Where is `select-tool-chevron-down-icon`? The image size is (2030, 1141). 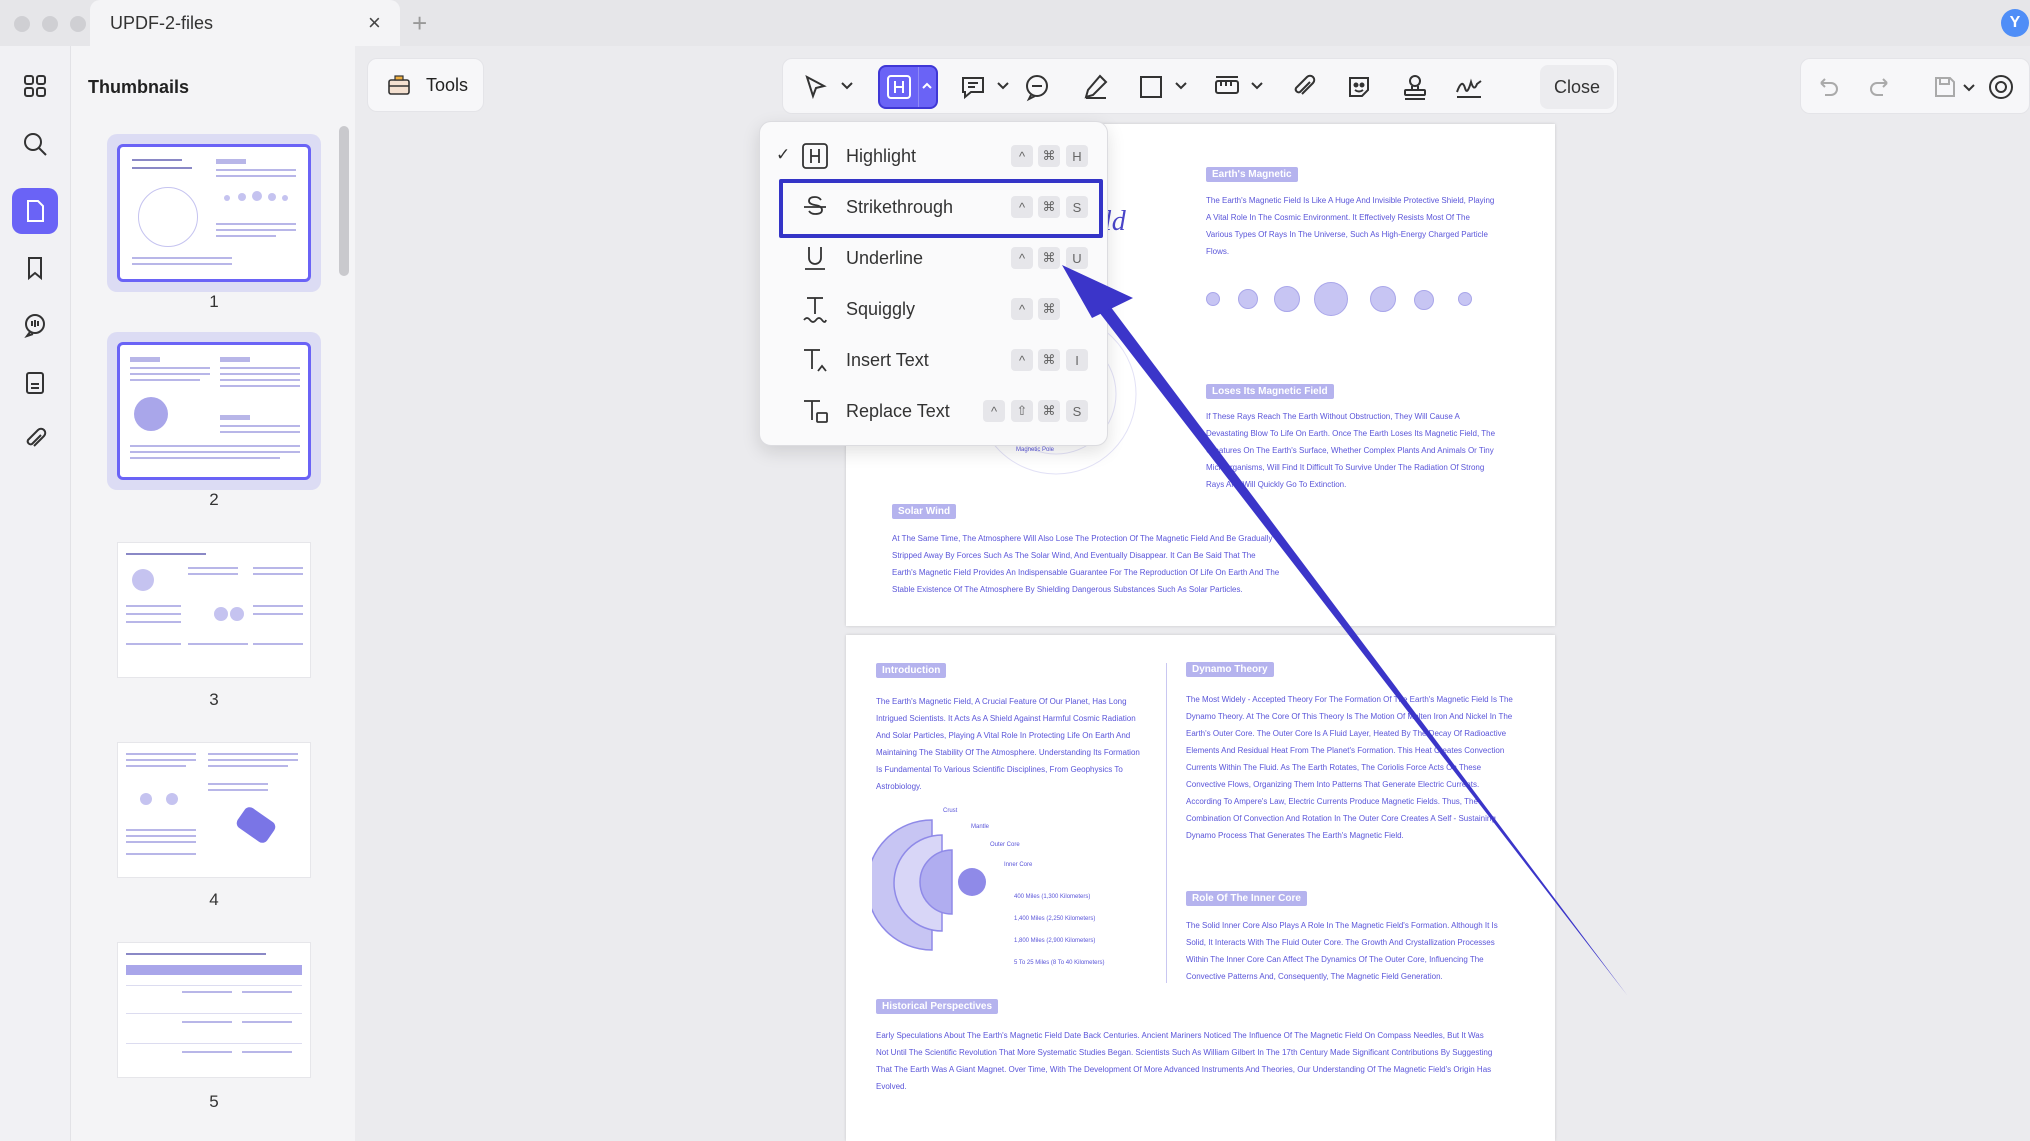 select-tool-chevron-down-icon is located at coordinates (847, 85).